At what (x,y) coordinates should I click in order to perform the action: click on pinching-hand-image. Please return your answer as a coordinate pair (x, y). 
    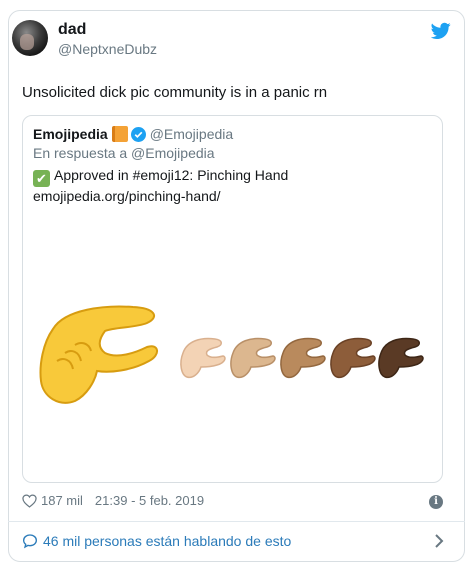
    Looking at the image, I should click on (231, 354).